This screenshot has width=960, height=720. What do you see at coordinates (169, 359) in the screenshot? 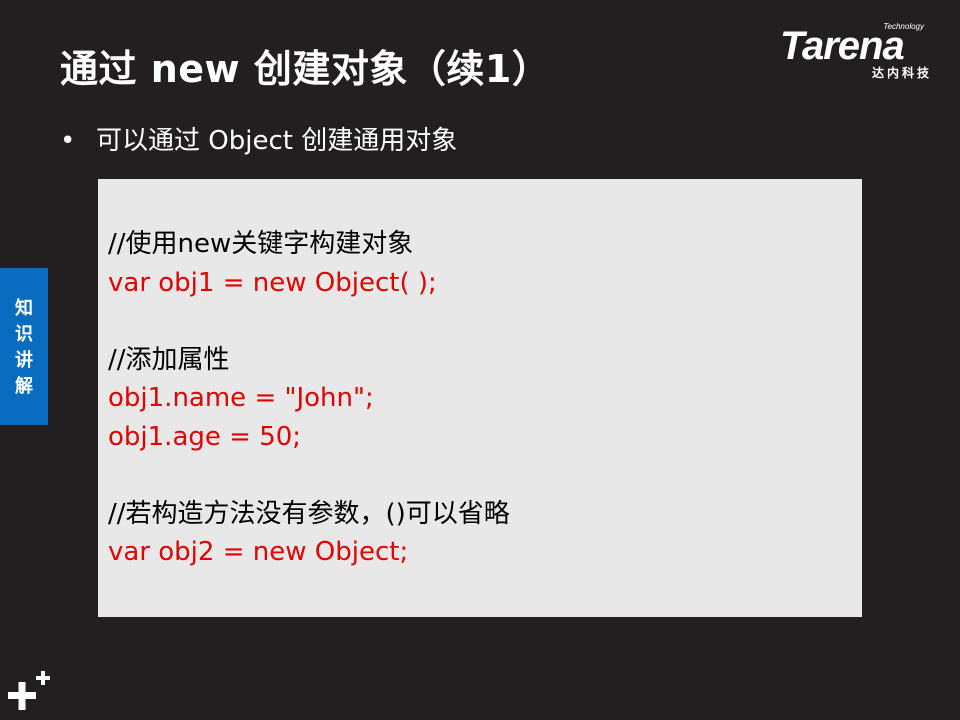
I see `code-line: //添加属性` at bounding box center [169, 359].